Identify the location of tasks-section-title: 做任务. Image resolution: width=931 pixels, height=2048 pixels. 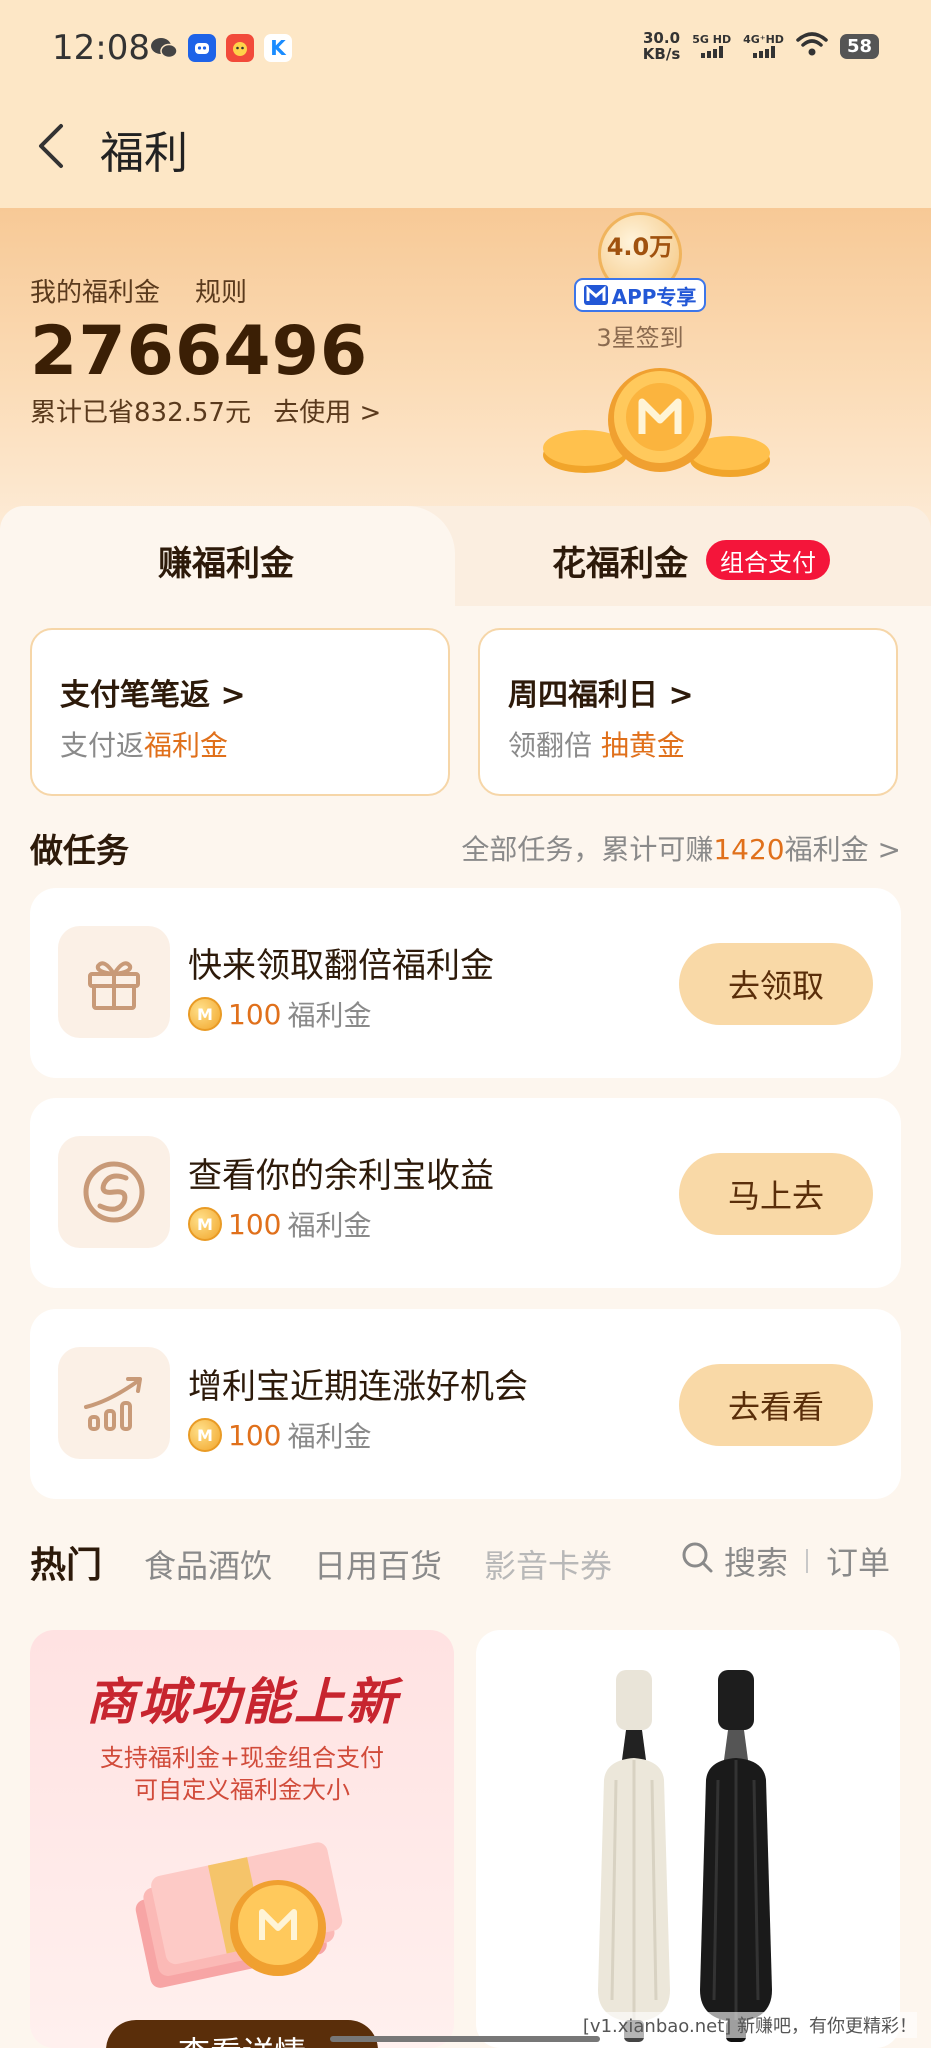
(79, 850).